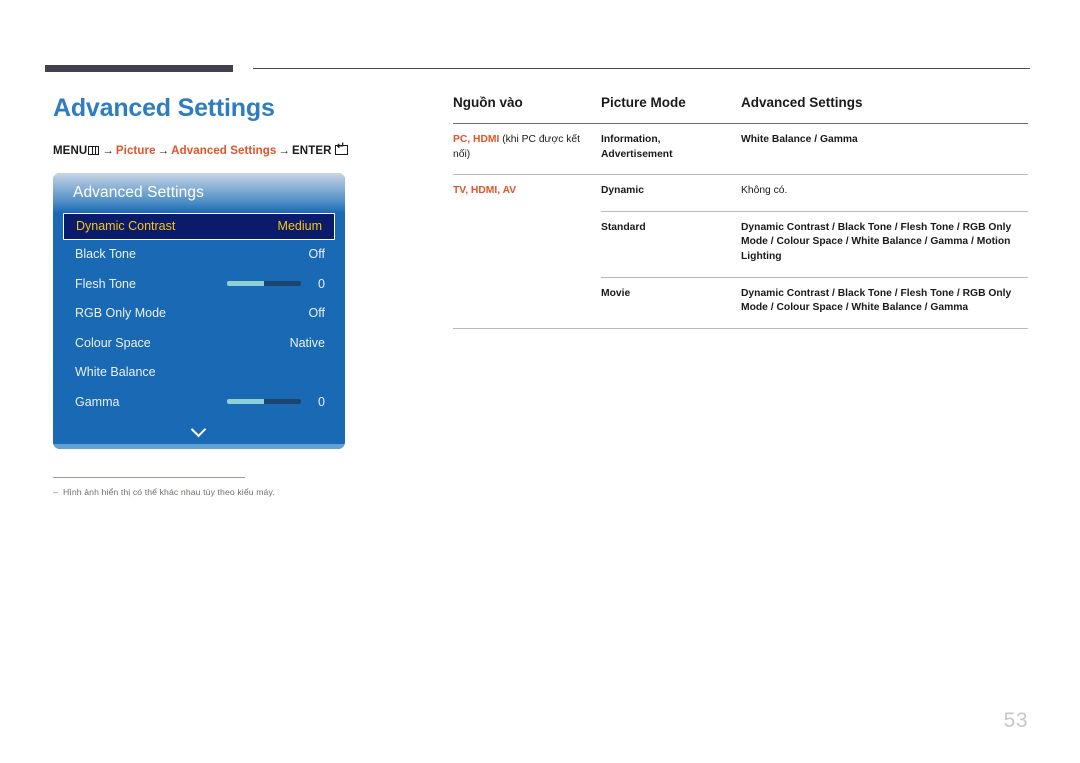  What do you see at coordinates (637, 147) in the screenshot?
I see `cell-picture-mode: Information, Advertisement` at bounding box center [637, 147].